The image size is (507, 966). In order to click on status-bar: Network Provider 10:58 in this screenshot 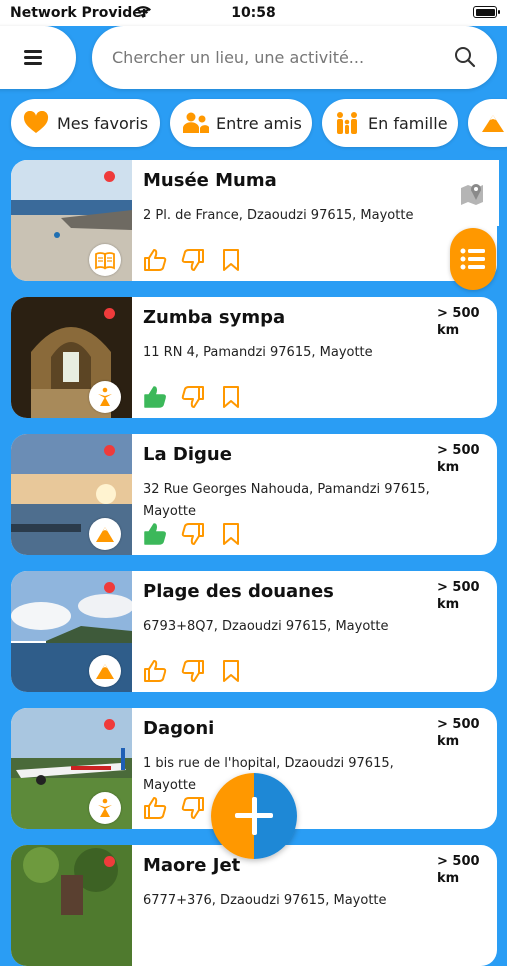, I will do `click(253, 13)`.